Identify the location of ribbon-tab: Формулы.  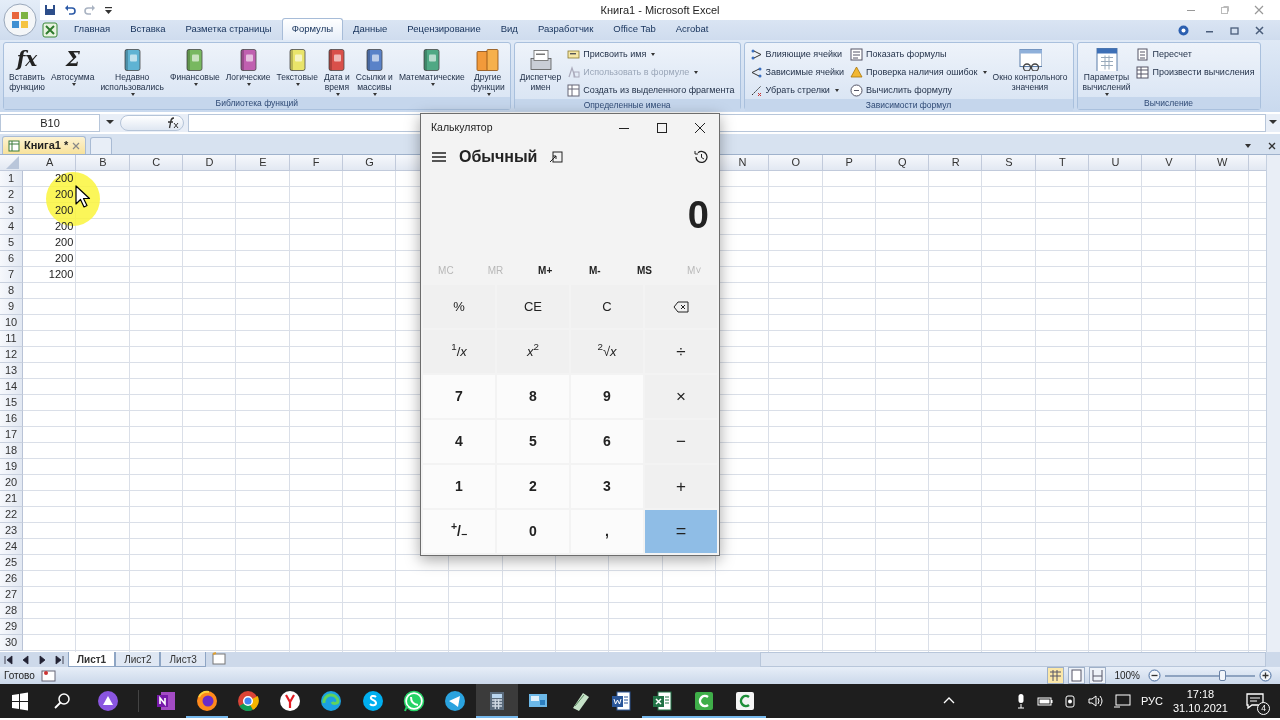
(312, 28).